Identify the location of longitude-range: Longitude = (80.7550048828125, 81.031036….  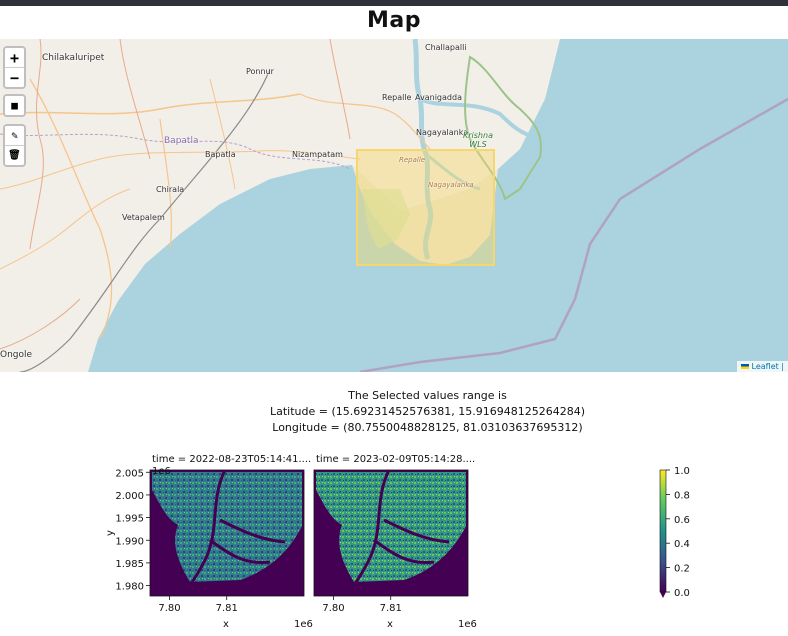
(427, 427).